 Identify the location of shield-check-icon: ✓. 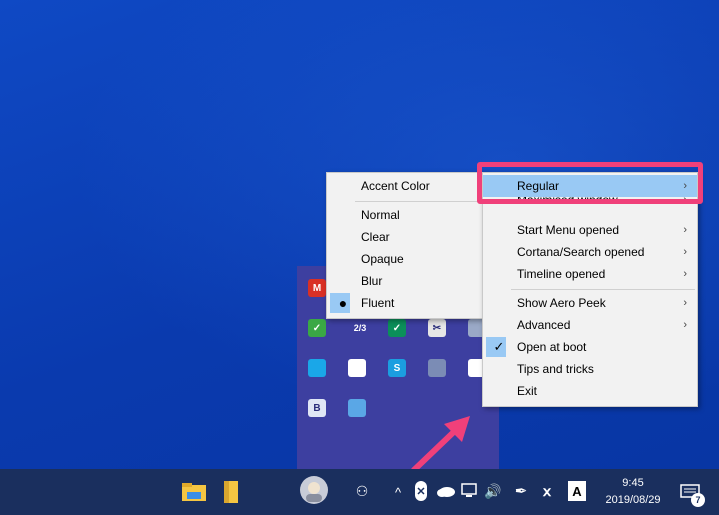
(317, 328).